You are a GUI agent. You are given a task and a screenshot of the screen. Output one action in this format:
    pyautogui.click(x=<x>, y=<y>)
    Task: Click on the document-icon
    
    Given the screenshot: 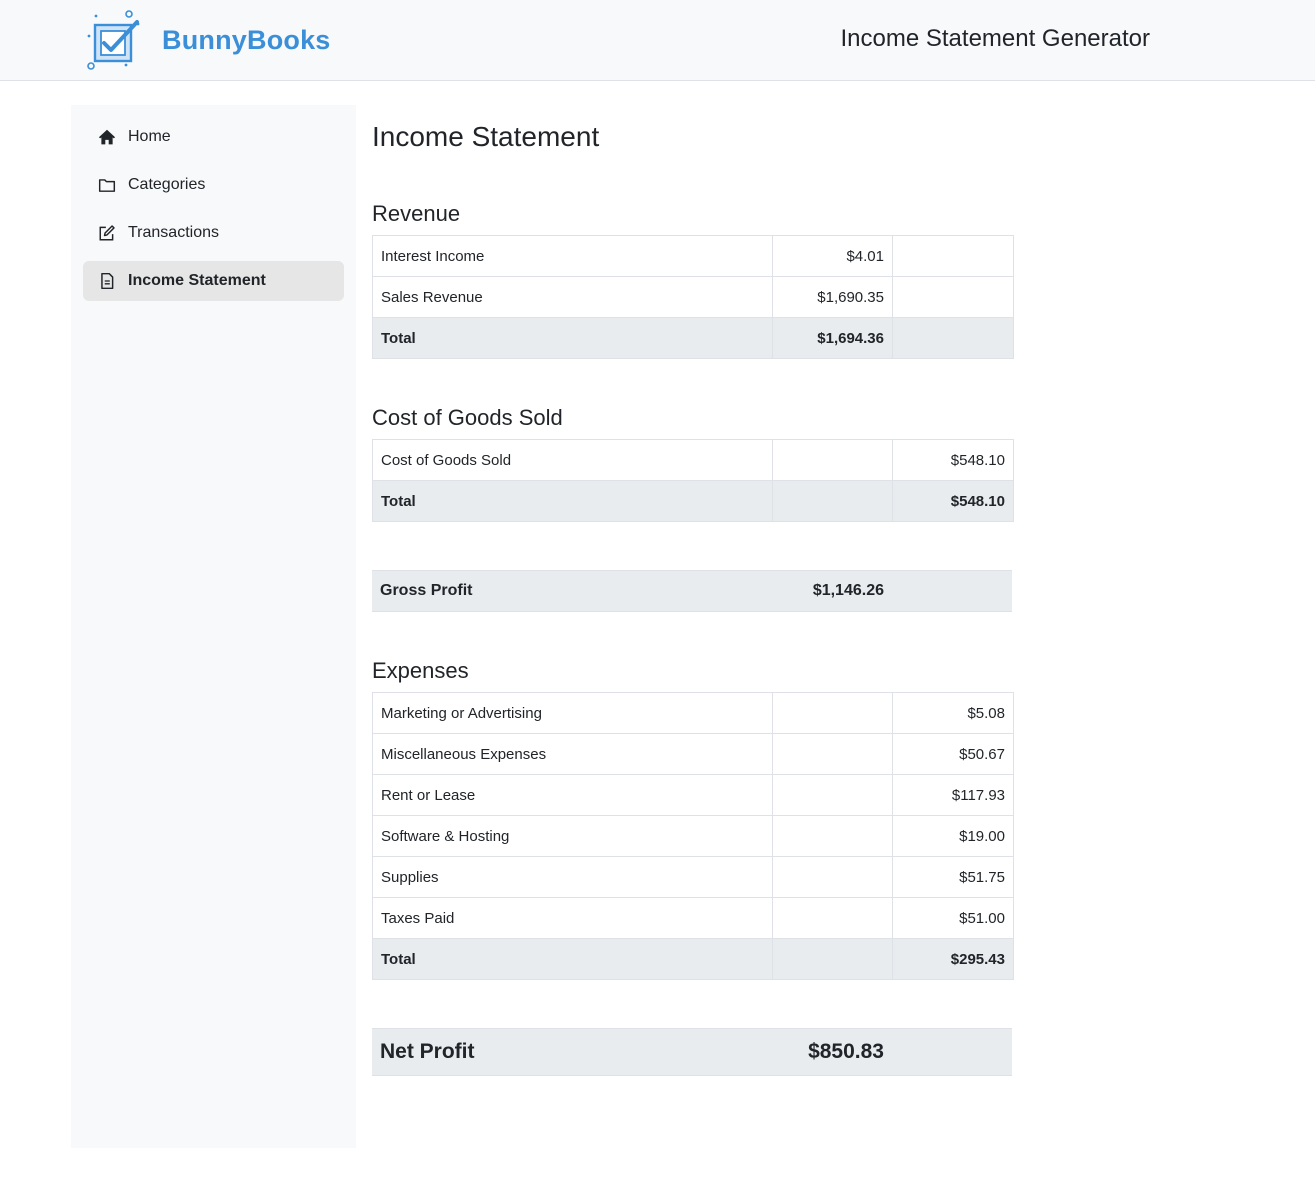 What is the action you would take?
    pyautogui.click(x=107, y=281)
    